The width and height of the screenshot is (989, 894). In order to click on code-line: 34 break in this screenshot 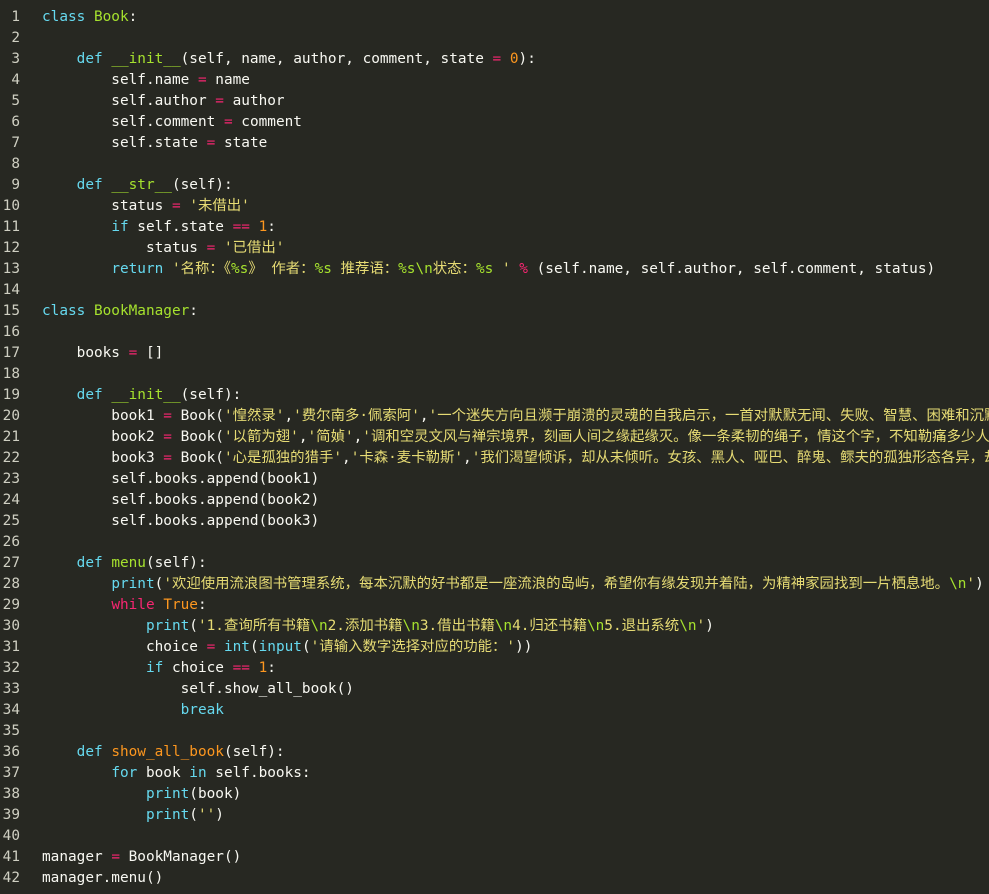, I will do `click(494, 710)`.